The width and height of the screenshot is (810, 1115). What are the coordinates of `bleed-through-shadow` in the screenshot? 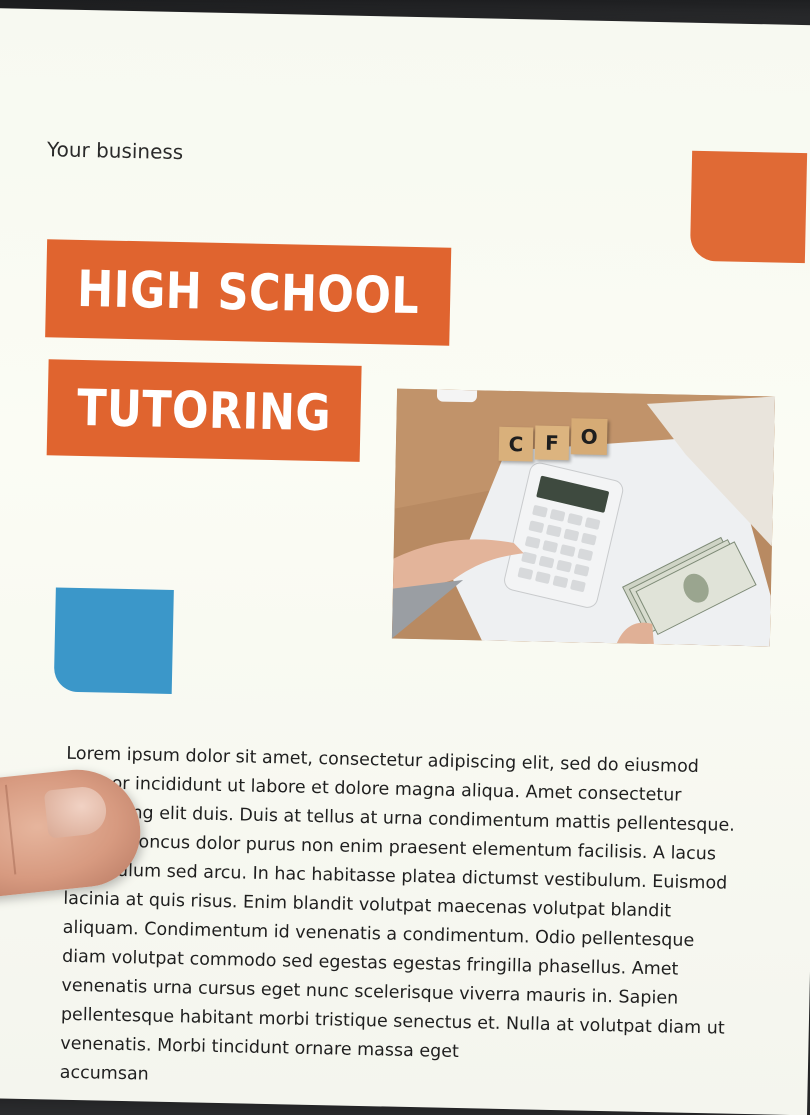 It's located at (634, 301).